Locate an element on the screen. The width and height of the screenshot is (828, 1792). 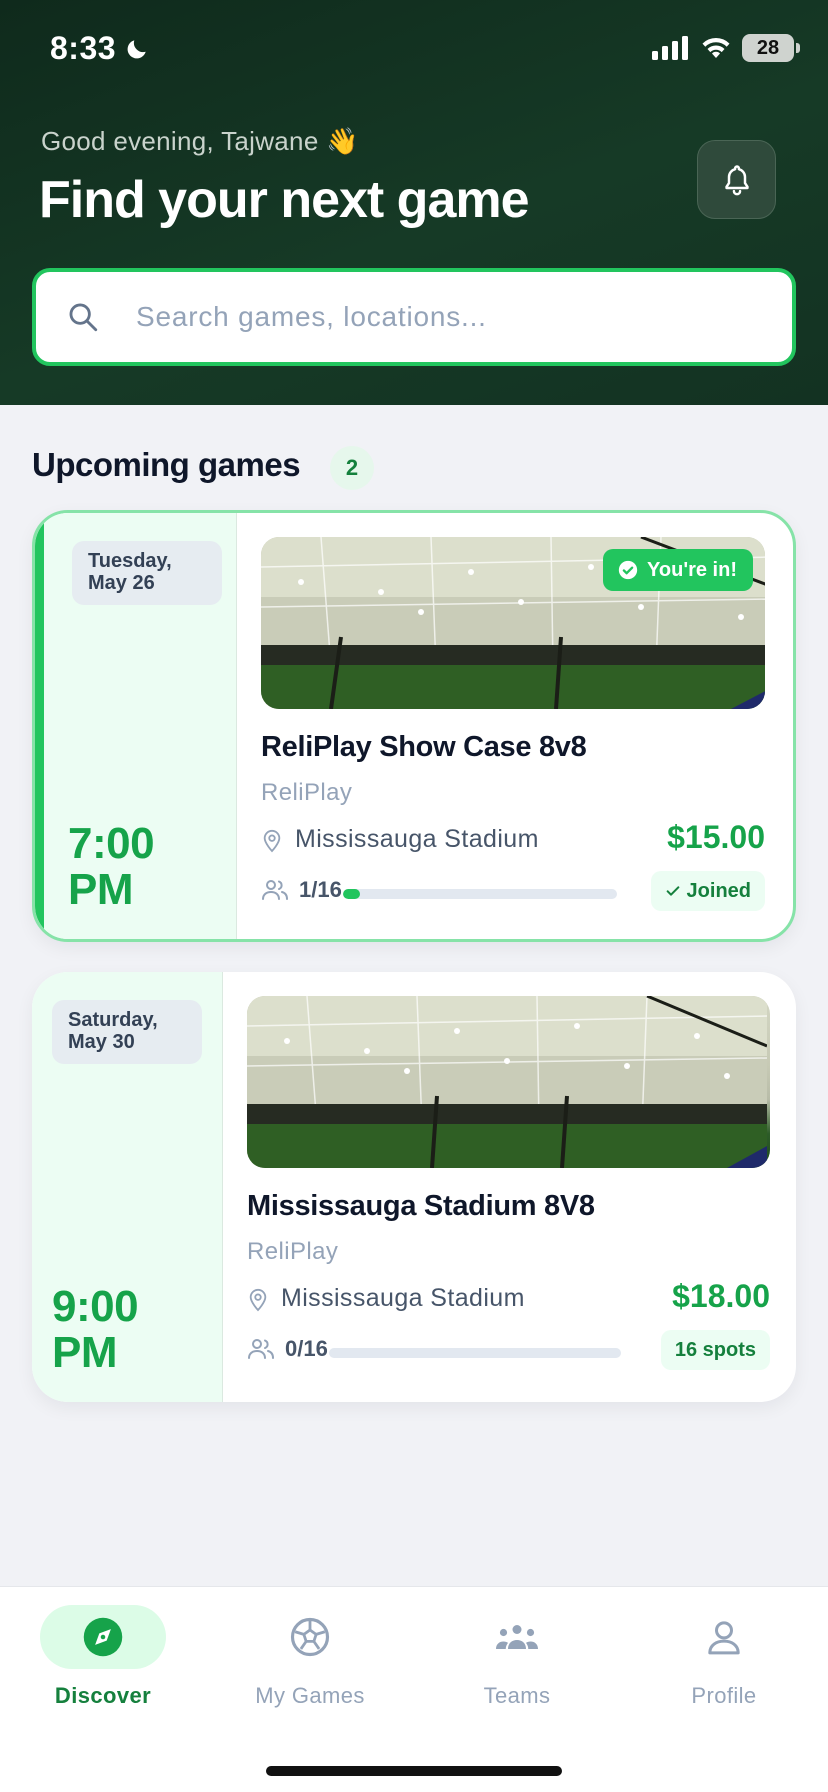
spots-status-chip: 16 spots is located at coordinates (715, 1350).